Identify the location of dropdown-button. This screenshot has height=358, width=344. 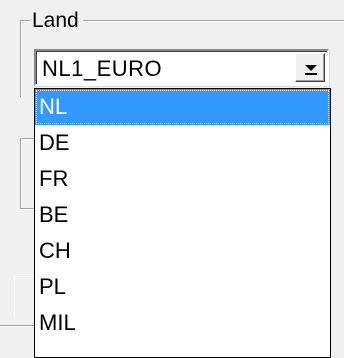
(310, 67).